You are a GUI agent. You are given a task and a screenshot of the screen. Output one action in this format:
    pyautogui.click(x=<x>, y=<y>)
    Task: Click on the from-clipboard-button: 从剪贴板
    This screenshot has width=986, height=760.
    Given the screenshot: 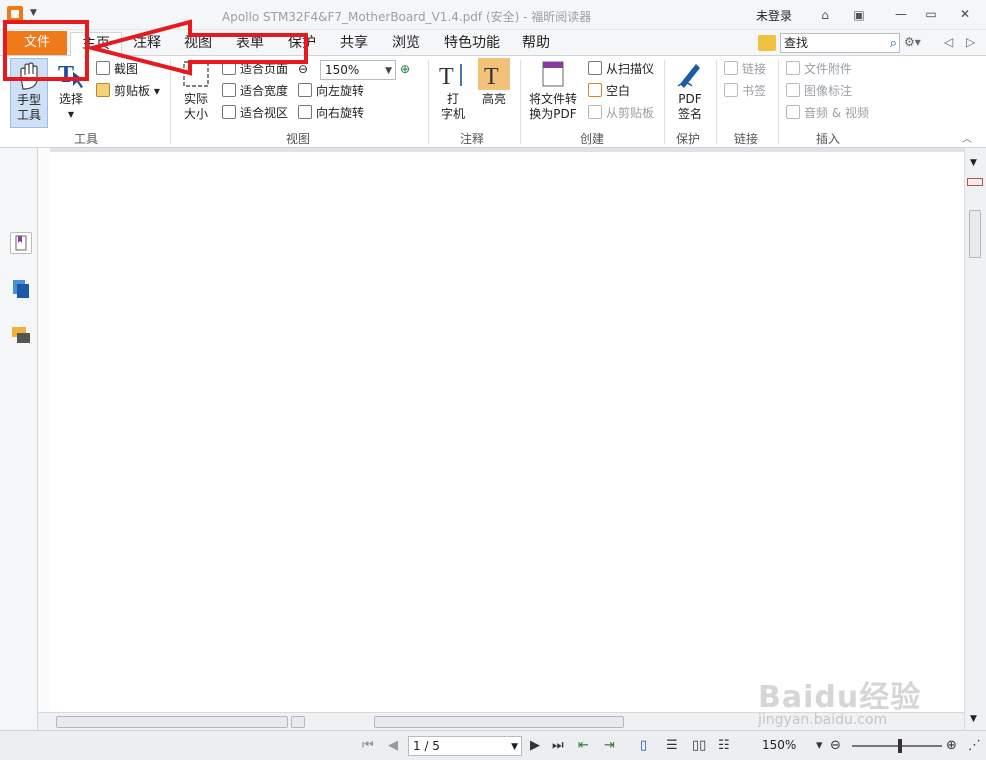 What is the action you would take?
    pyautogui.click(x=621, y=113)
    